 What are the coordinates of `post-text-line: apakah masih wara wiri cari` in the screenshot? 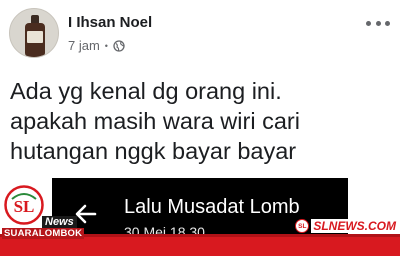 It's located at (155, 121).